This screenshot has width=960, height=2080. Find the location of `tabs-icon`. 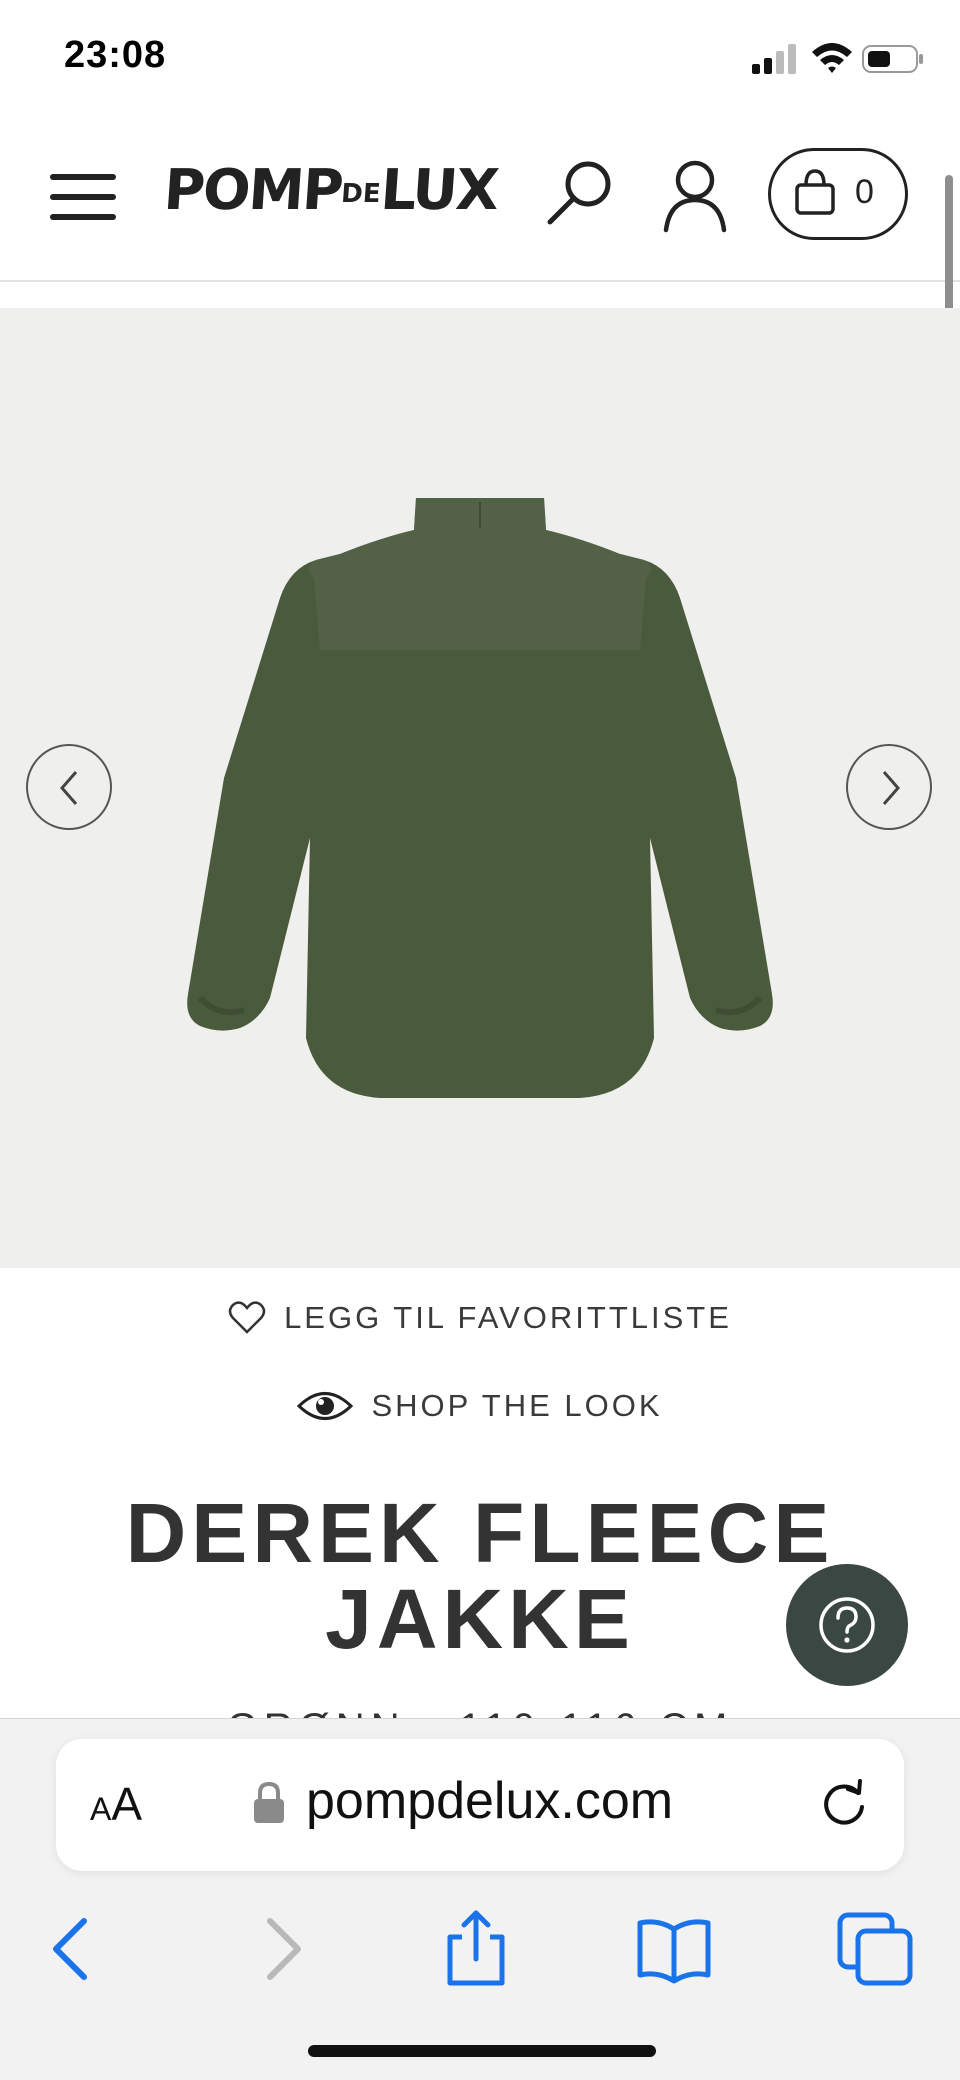

tabs-icon is located at coordinates (876, 1949).